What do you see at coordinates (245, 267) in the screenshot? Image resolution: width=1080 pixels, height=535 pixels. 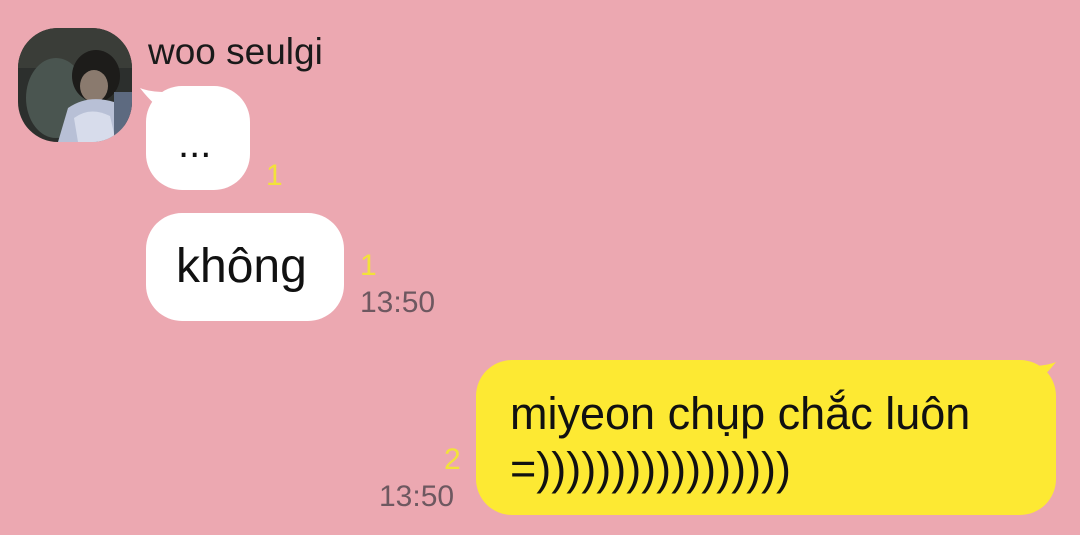 I see `incoming-message-bubble: không` at bounding box center [245, 267].